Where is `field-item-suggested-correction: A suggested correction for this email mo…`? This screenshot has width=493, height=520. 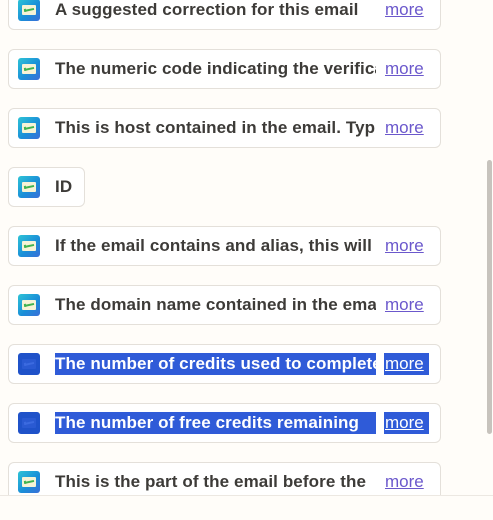 field-item-suggested-correction: A suggested correction for this email mo… is located at coordinates (224, 15).